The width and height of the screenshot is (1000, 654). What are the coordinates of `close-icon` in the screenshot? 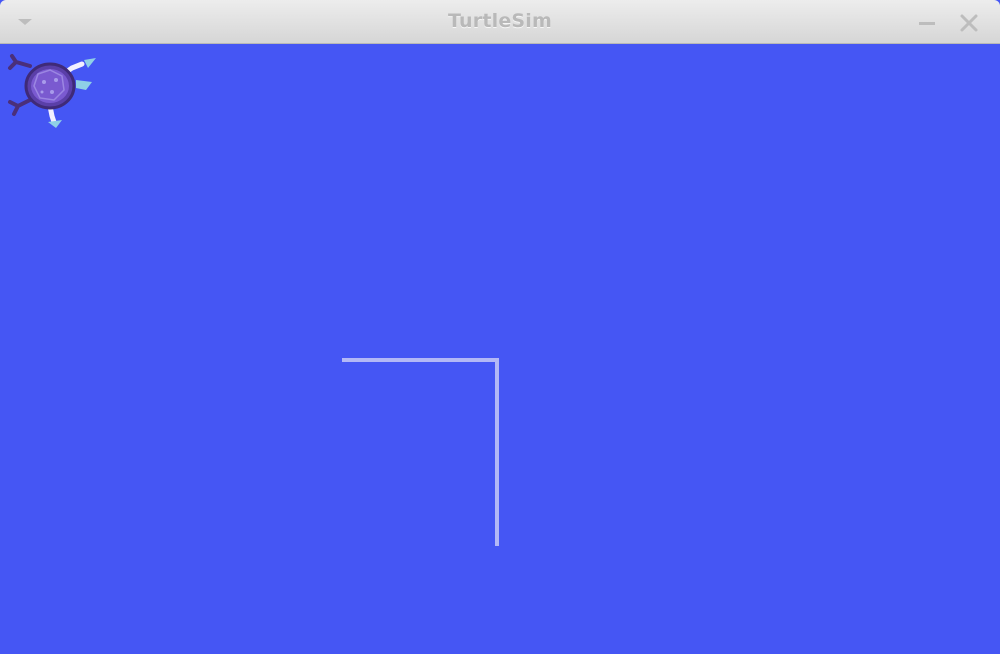 It's located at (969, 23).